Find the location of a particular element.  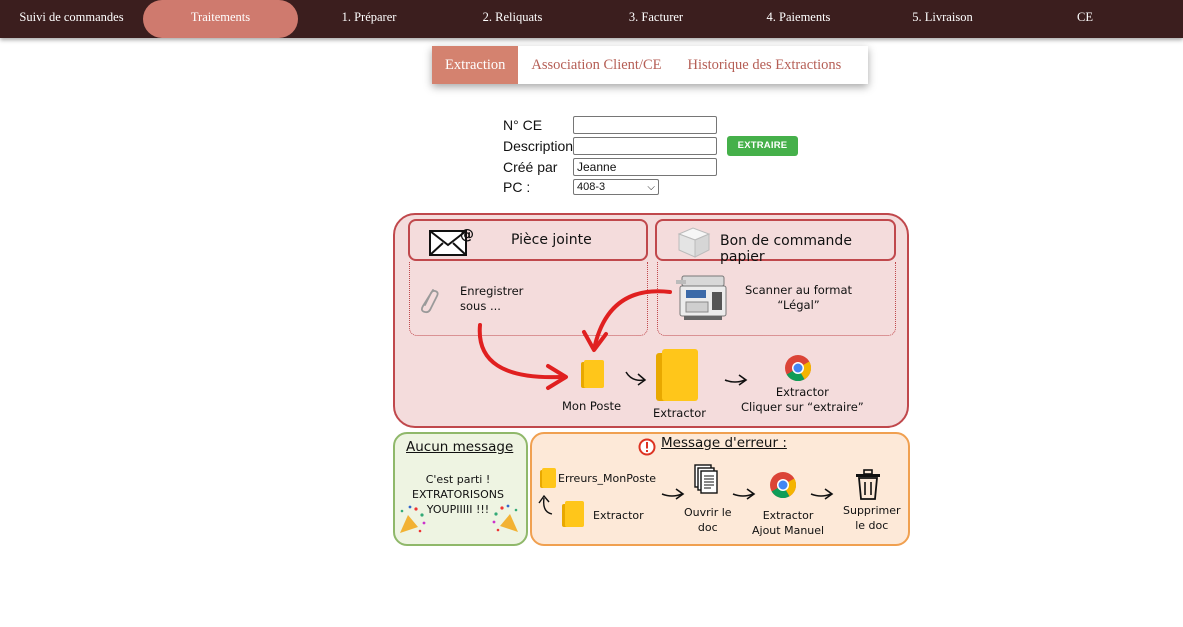

paper-order-header: Bon de commande papier is located at coordinates (775, 242).